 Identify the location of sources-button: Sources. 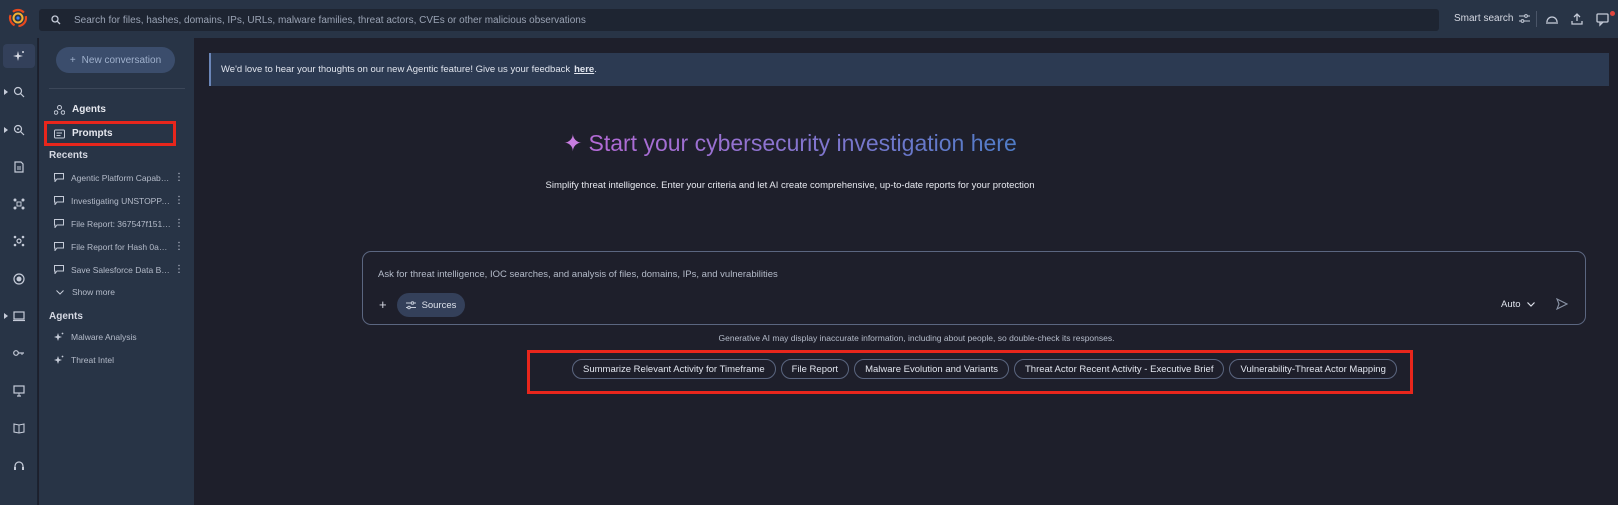
(431, 305).